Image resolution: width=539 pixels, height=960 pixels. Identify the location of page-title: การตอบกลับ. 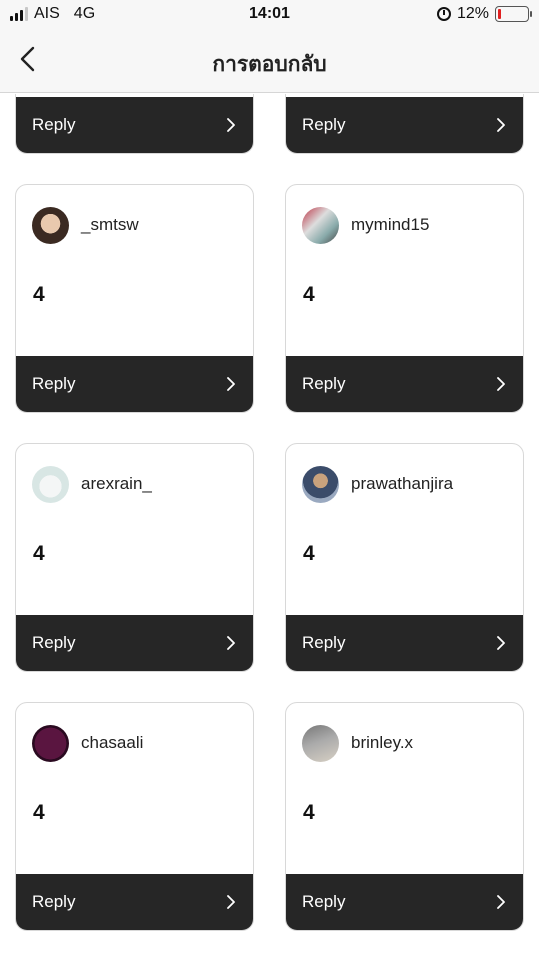
(269, 64).